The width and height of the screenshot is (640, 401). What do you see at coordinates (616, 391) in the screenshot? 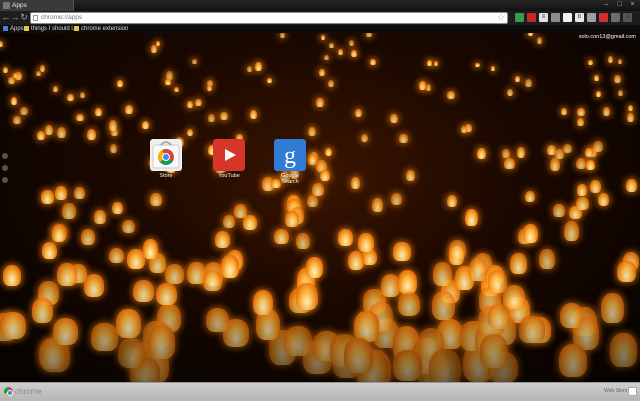
I see `web-store-link: Web Store` at bounding box center [616, 391].